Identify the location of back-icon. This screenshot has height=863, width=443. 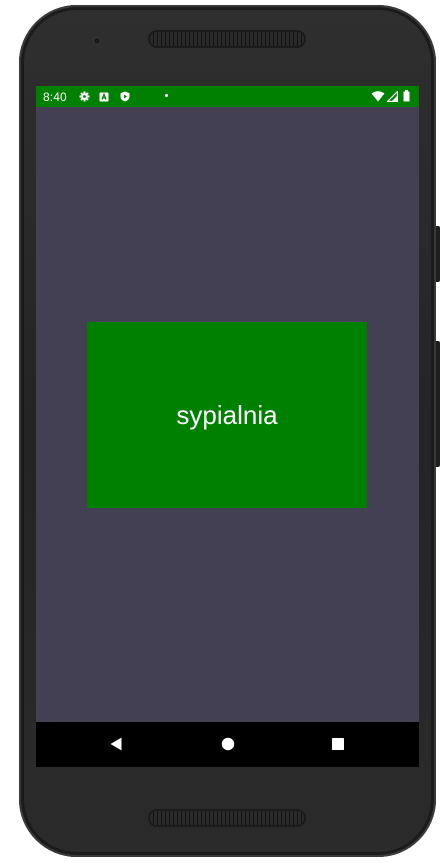
(116, 746).